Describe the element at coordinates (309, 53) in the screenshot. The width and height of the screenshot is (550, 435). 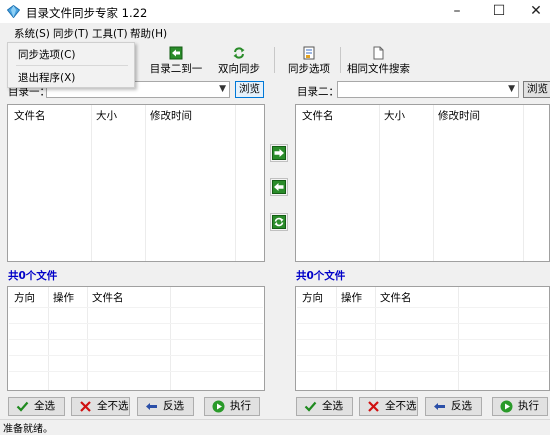
I see `options-icon` at that location.